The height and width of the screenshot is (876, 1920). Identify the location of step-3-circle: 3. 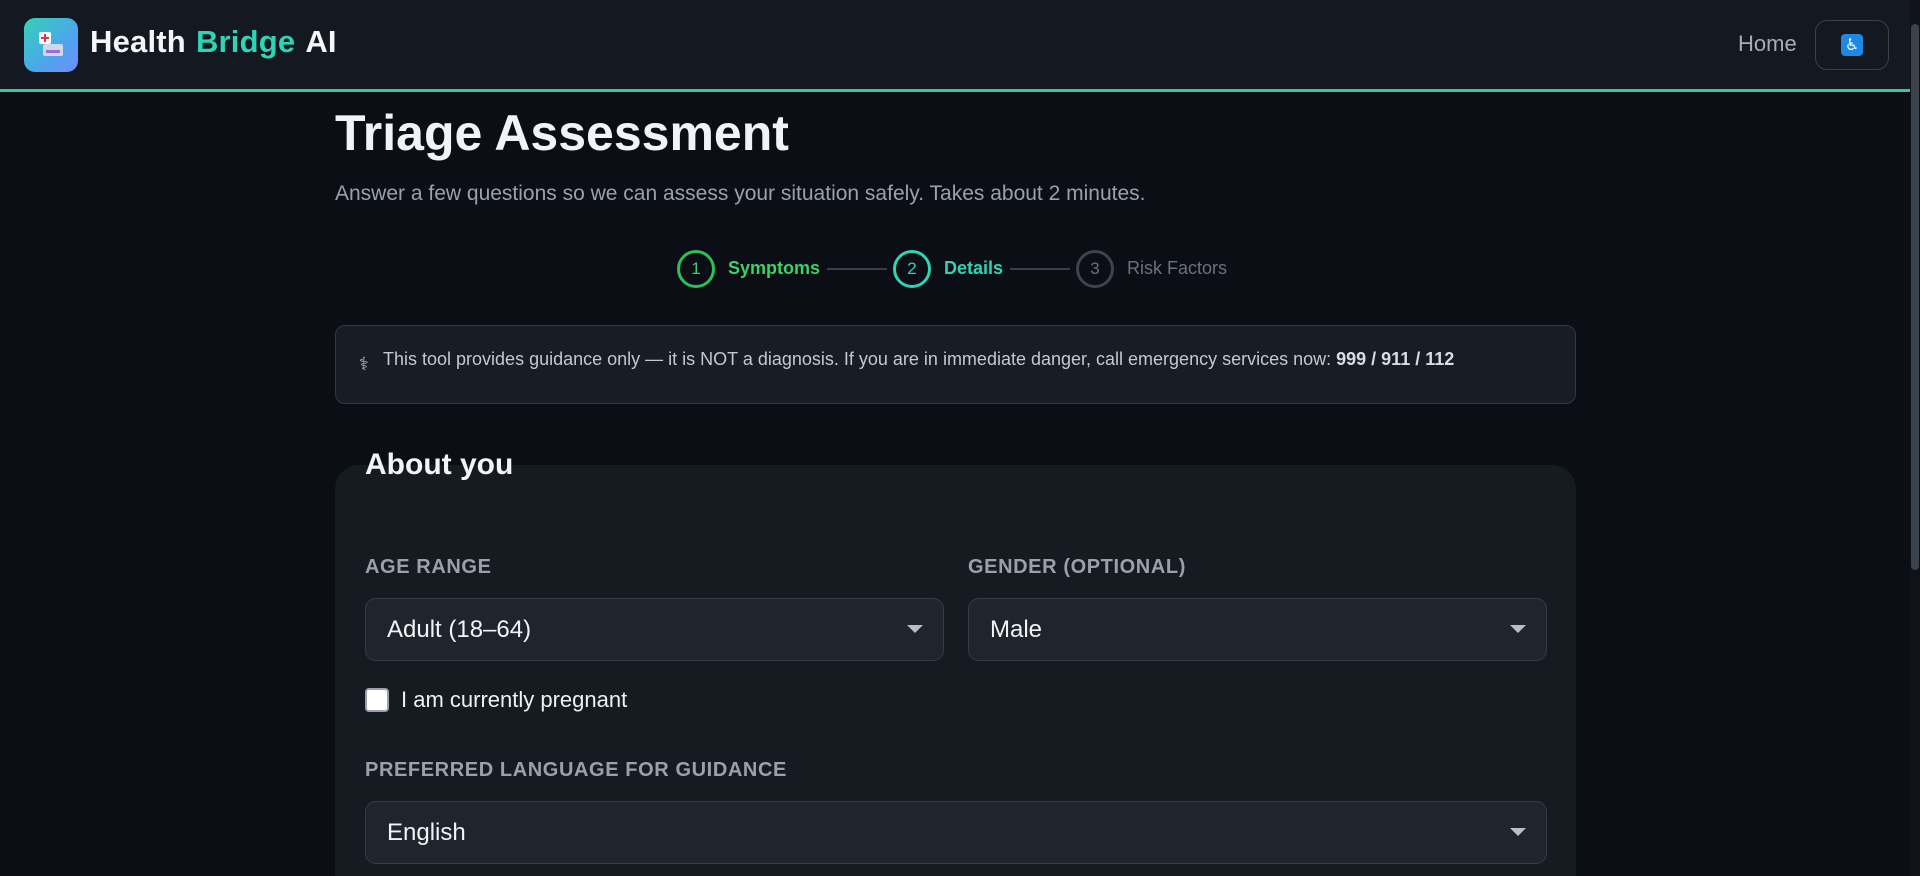
(1095, 269).